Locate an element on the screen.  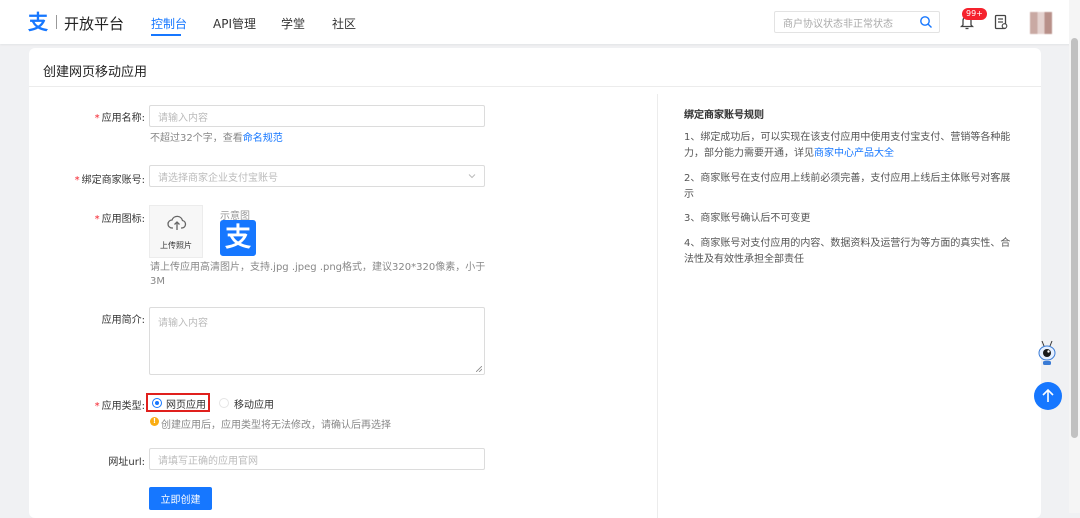
active-nav-indicator is located at coordinates (166, 35).